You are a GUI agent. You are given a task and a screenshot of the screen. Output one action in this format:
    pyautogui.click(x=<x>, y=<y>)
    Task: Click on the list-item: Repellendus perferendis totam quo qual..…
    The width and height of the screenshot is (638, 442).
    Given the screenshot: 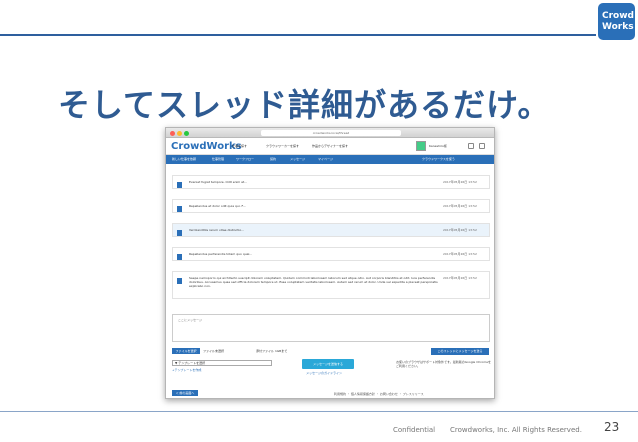 What is the action you would take?
    pyautogui.click(x=331, y=254)
    